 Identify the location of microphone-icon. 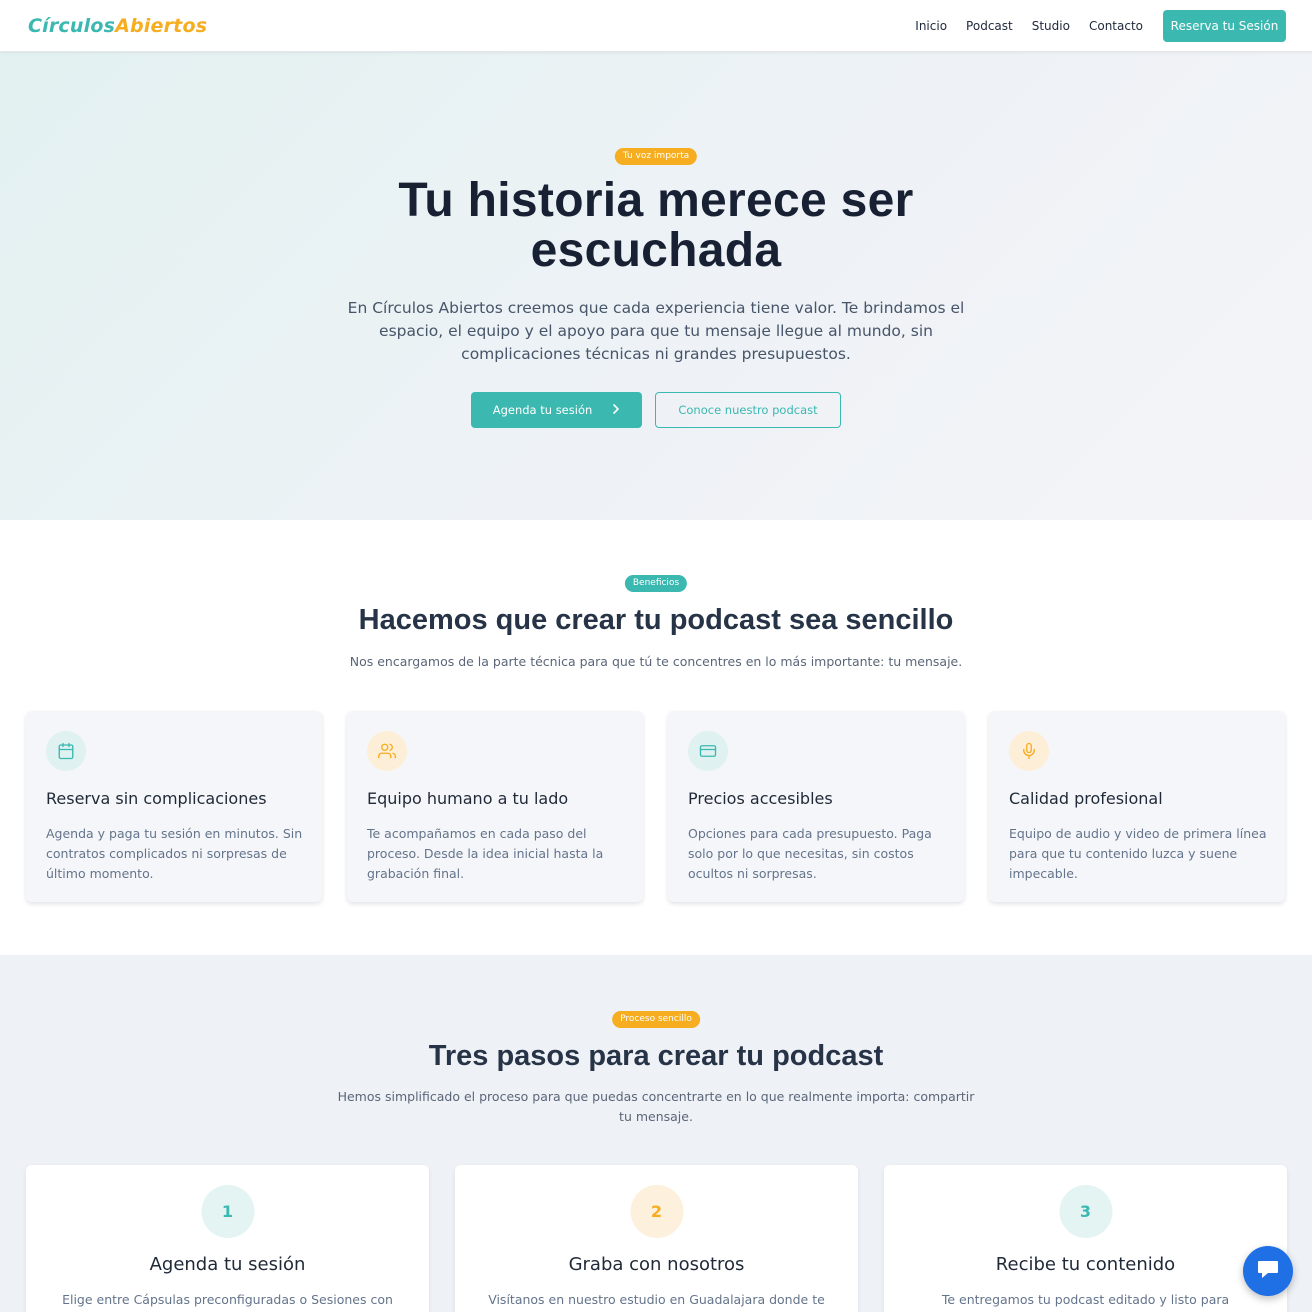
(1029, 751).